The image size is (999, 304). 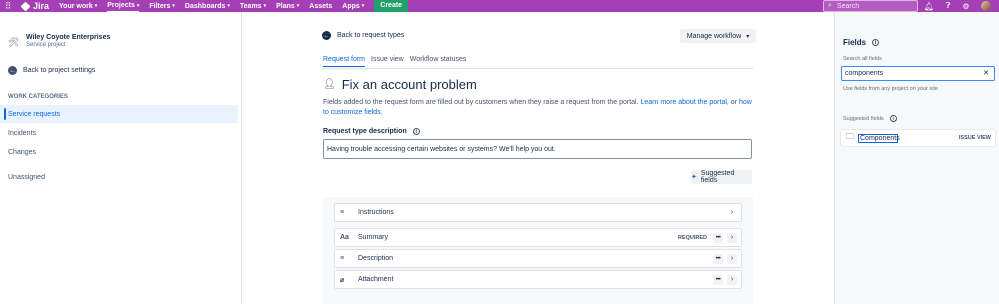 I want to click on tab-request-form: Request form, so click(x=344, y=61).